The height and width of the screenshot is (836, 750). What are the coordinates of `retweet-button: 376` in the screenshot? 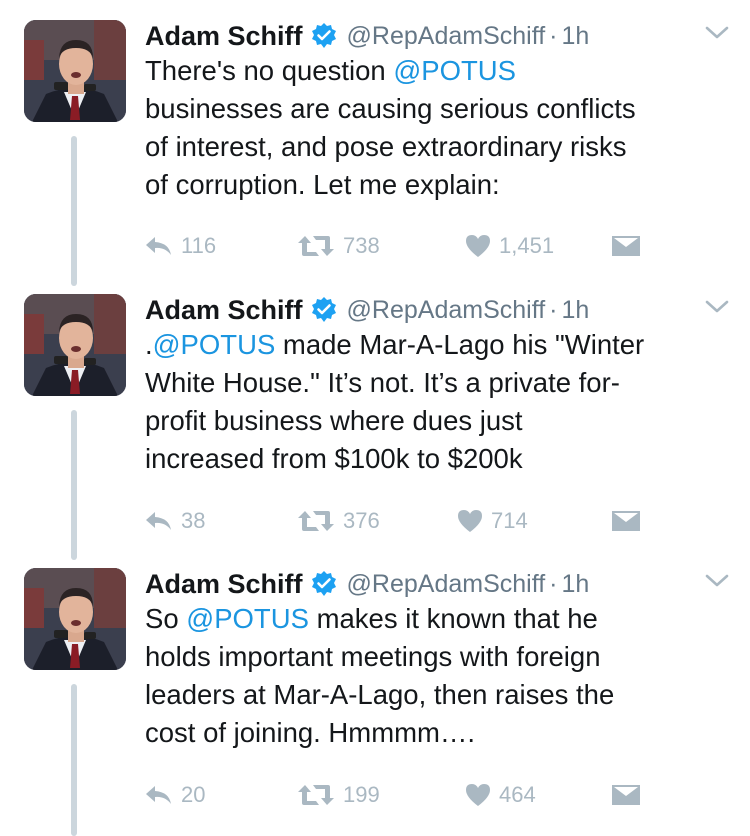 It's located at (338, 521).